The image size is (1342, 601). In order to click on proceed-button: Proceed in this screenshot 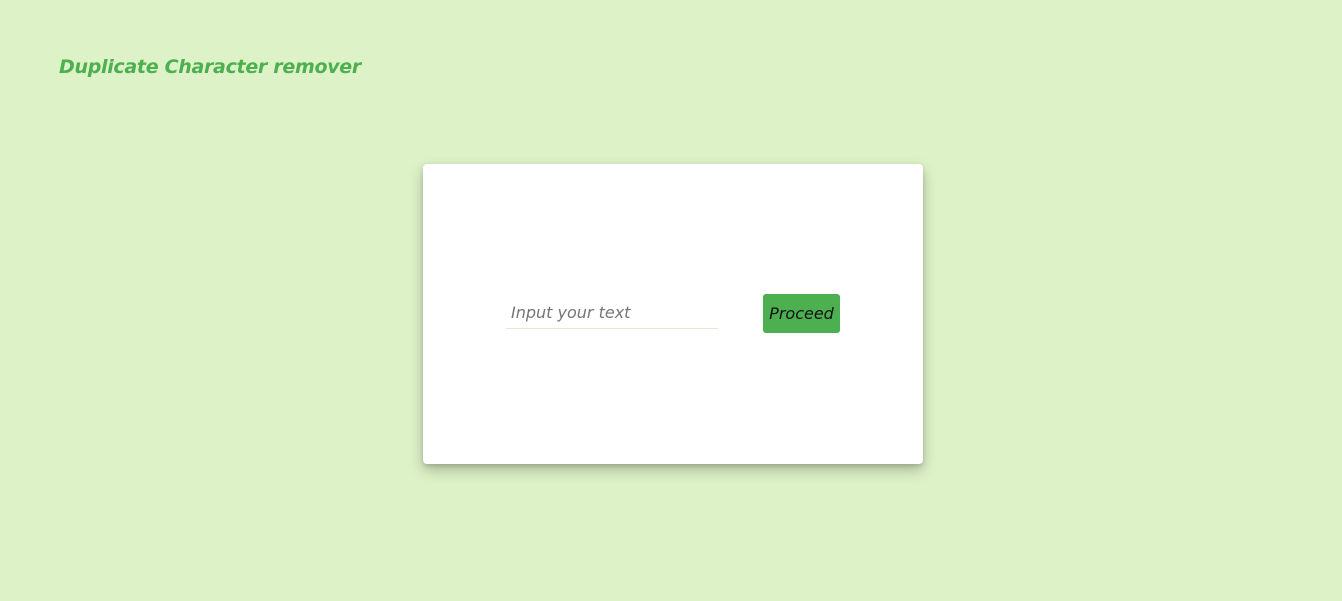, I will do `click(801, 313)`.